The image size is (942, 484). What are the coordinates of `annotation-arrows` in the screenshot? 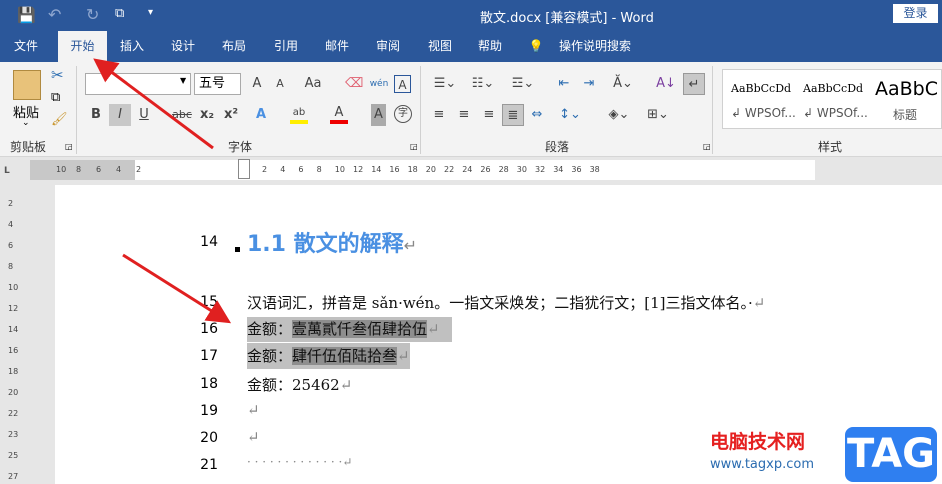 It's located at (162, 191).